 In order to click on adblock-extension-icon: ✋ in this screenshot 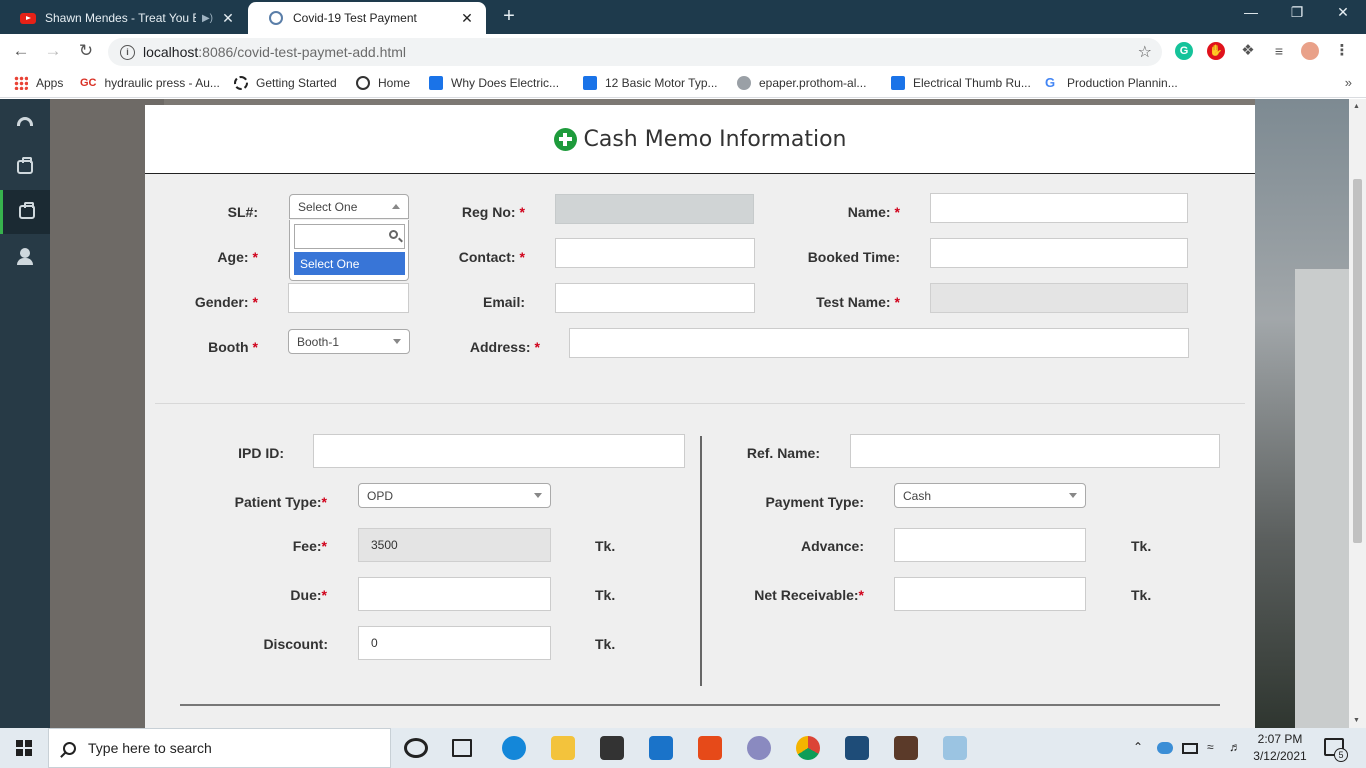, I will do `click(1216, 51)`.